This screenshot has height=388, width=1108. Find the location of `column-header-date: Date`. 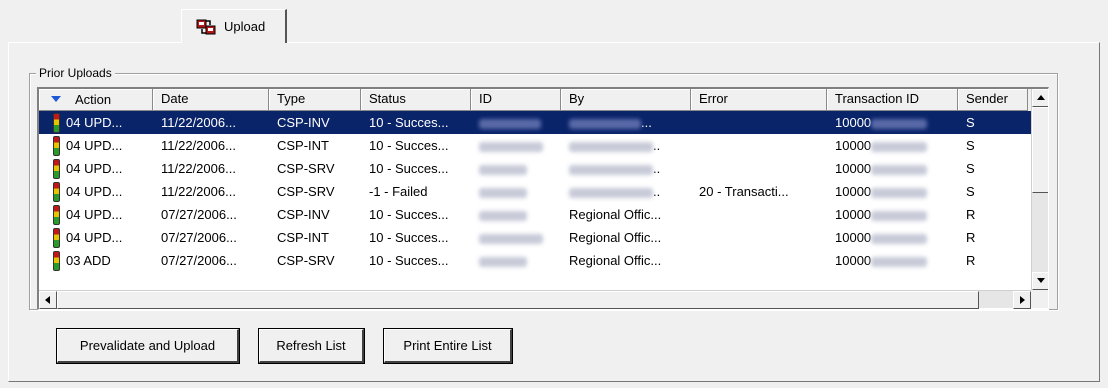

column-header-date: Date is located at coordinates (211, 100).